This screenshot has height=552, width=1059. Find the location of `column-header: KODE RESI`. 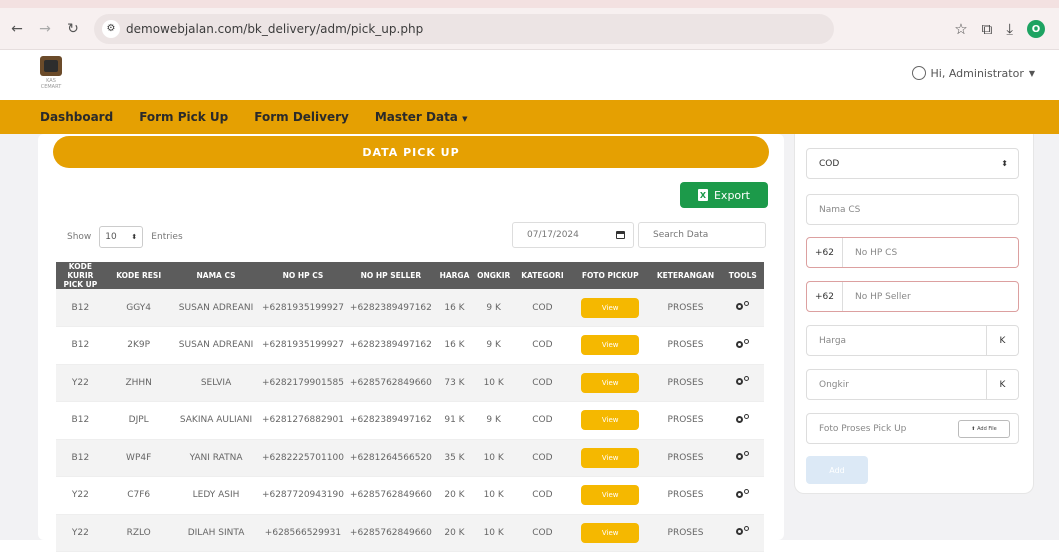

column-header: KODE RESI is located at coordinates (138, 275).